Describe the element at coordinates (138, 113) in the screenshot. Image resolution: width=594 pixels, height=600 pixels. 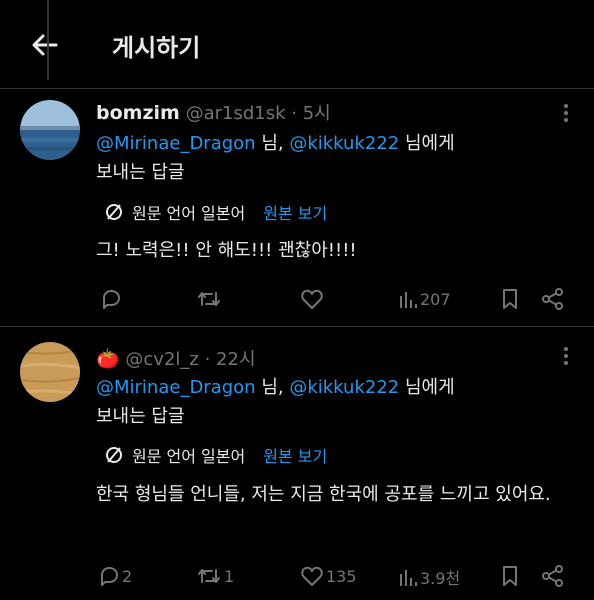
I see `display-name: bomzim` at that location.